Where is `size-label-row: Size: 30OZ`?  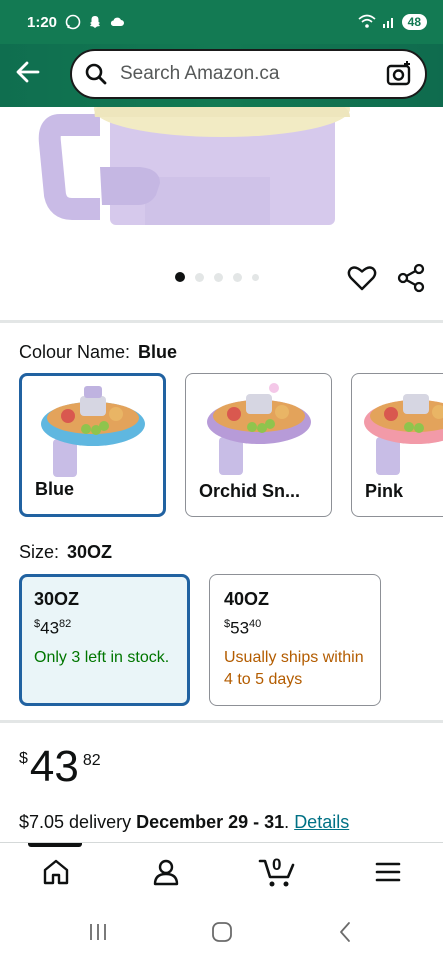
size-label-row: Size: 30OZ is located at coordinates (65, 552).